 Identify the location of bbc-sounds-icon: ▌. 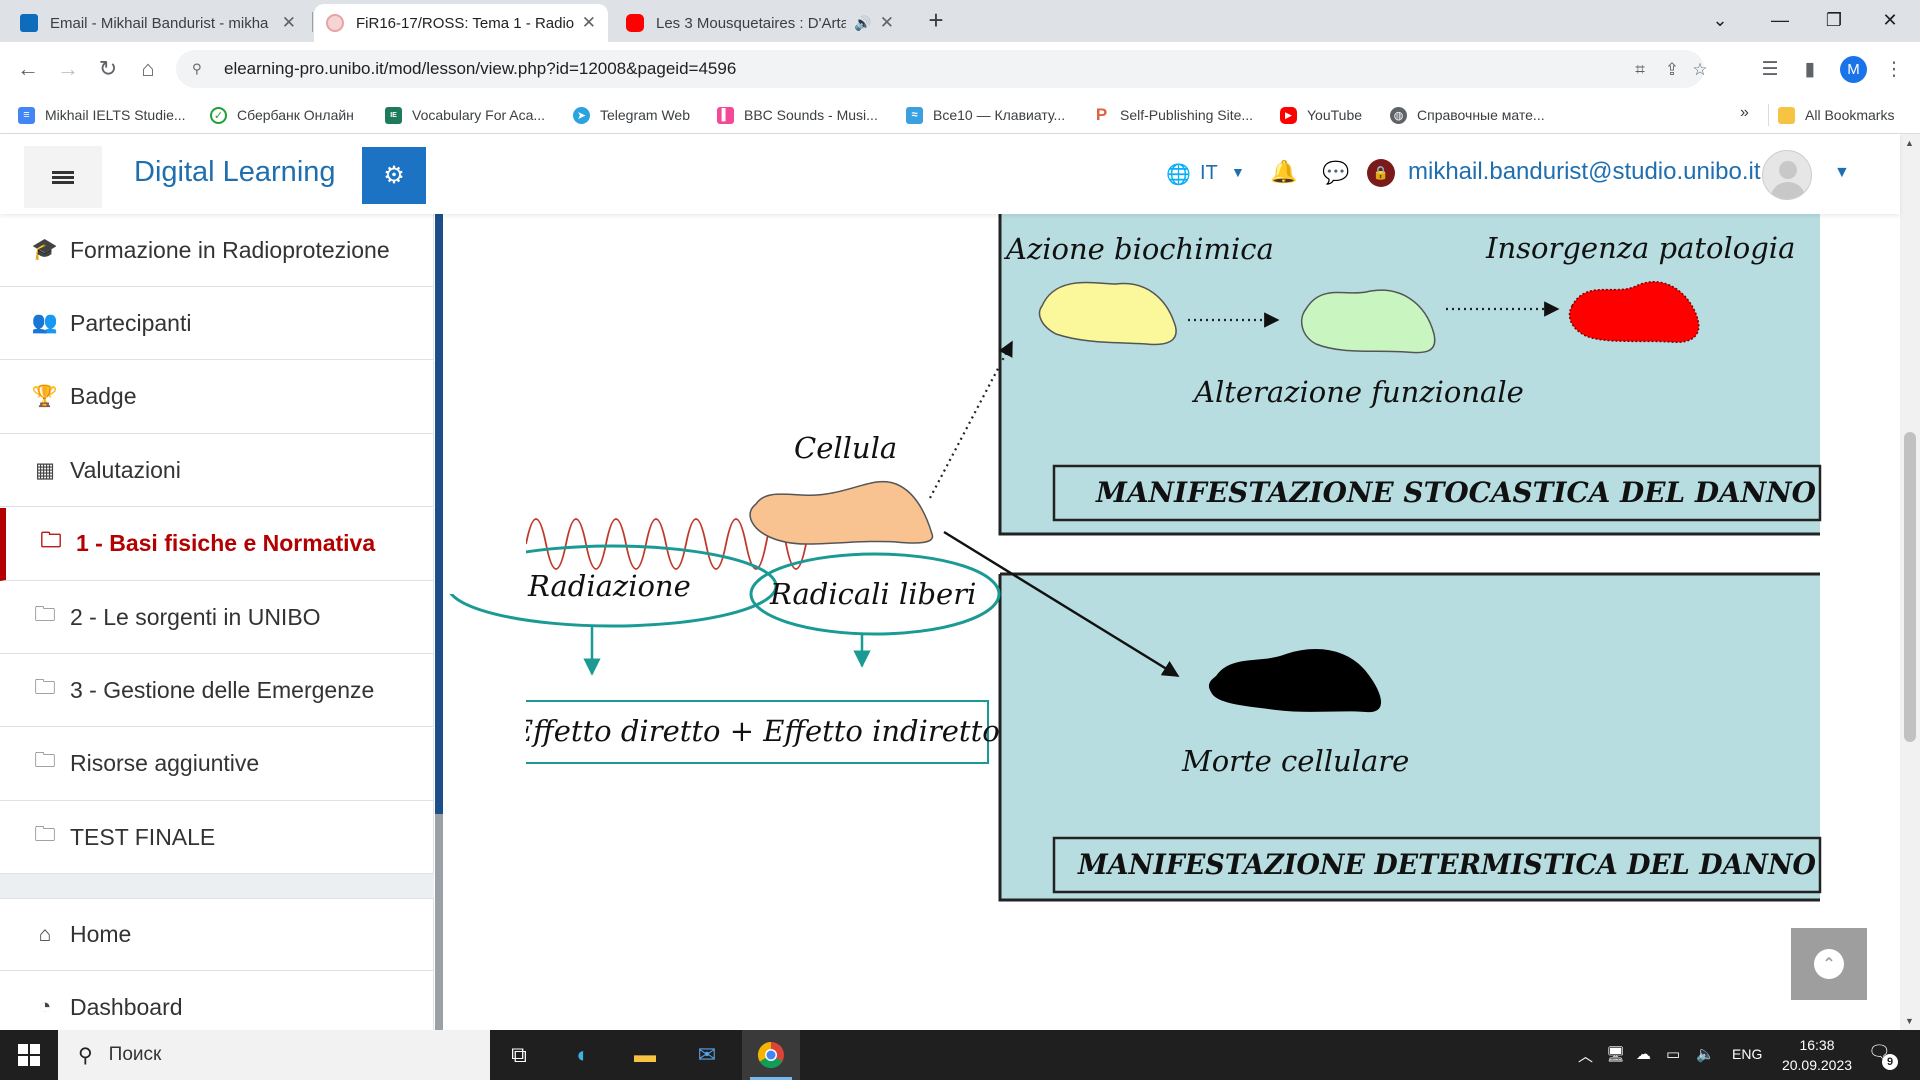
(725, 115).